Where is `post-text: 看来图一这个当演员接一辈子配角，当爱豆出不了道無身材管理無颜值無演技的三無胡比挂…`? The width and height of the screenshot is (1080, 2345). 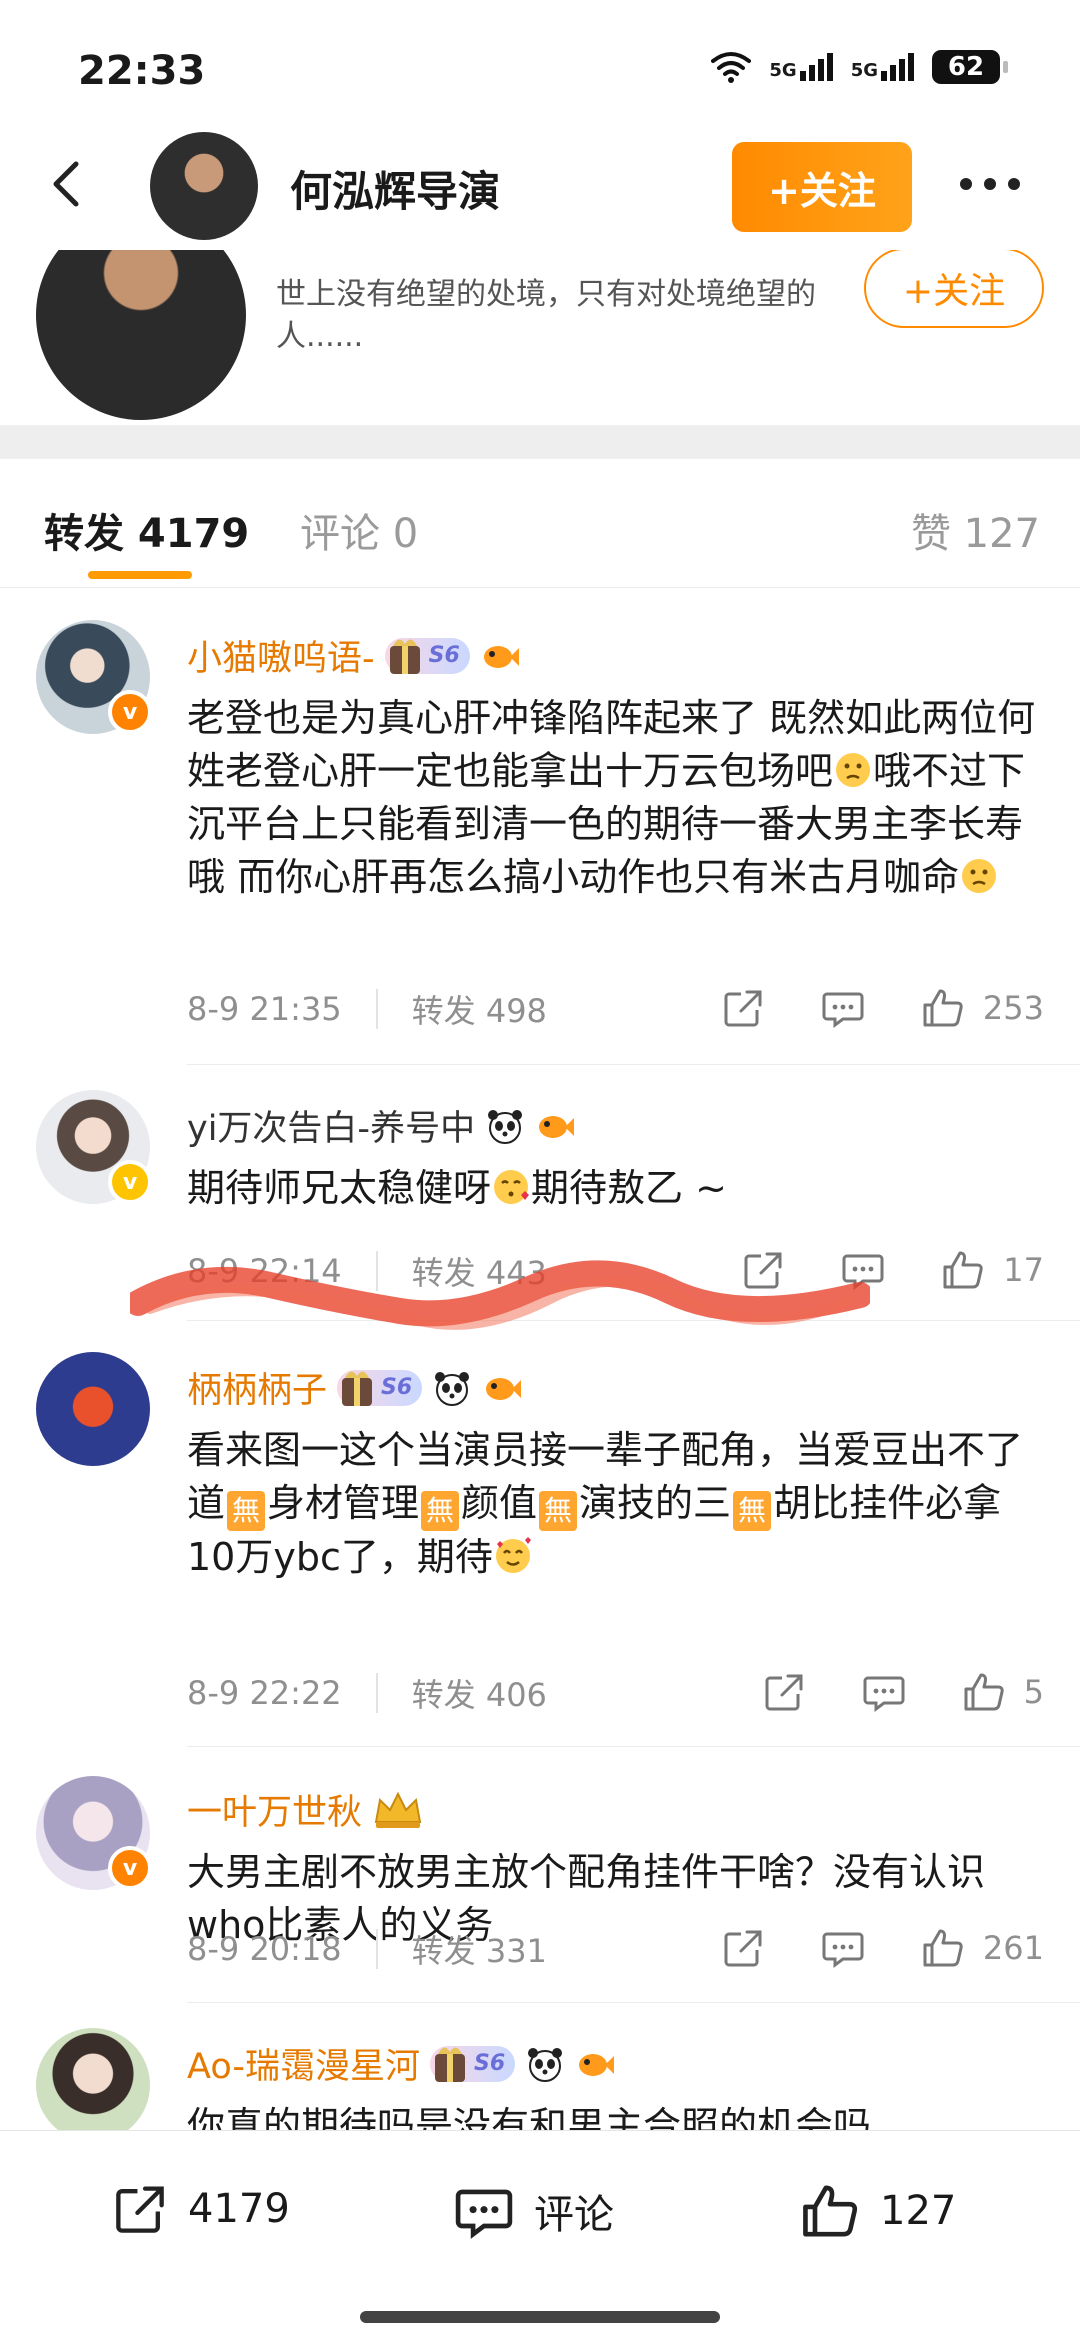 post-text: 看来图一这个当演员接一辈子配角，当爱豆出不了道無身材管理無颜值無演技的三無胡比挂… is located at coordinates (617, 1504).